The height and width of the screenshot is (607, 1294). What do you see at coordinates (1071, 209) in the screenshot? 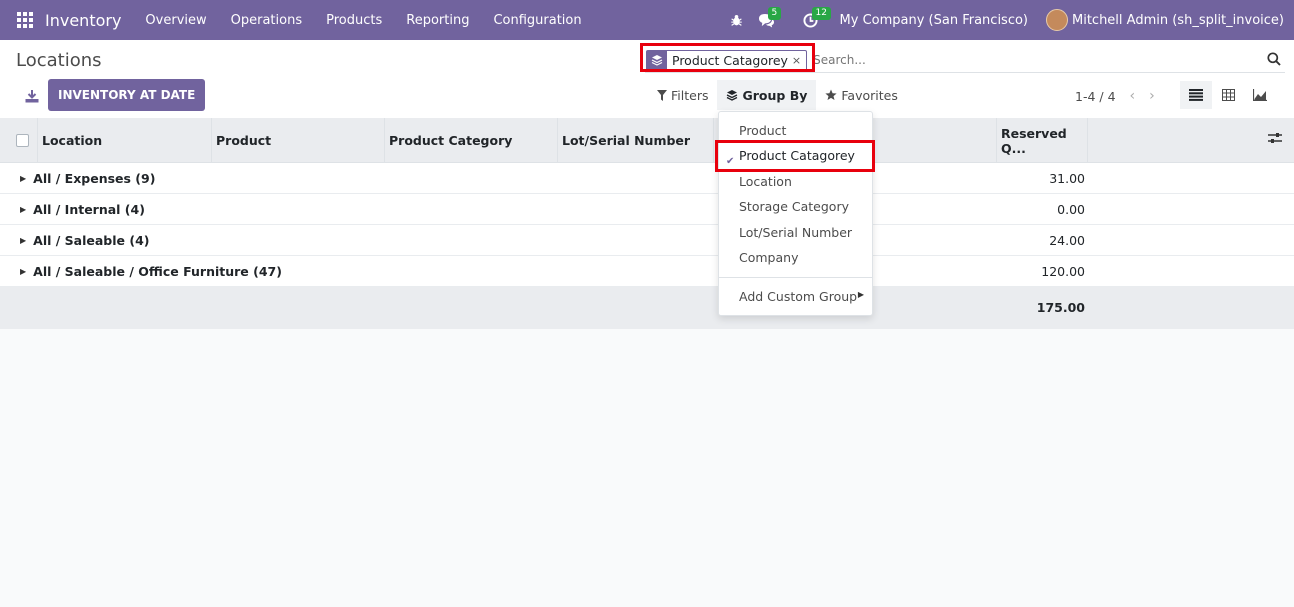
I see `group-reserved-qty: 0.00` at bounding box center [1071, 209].